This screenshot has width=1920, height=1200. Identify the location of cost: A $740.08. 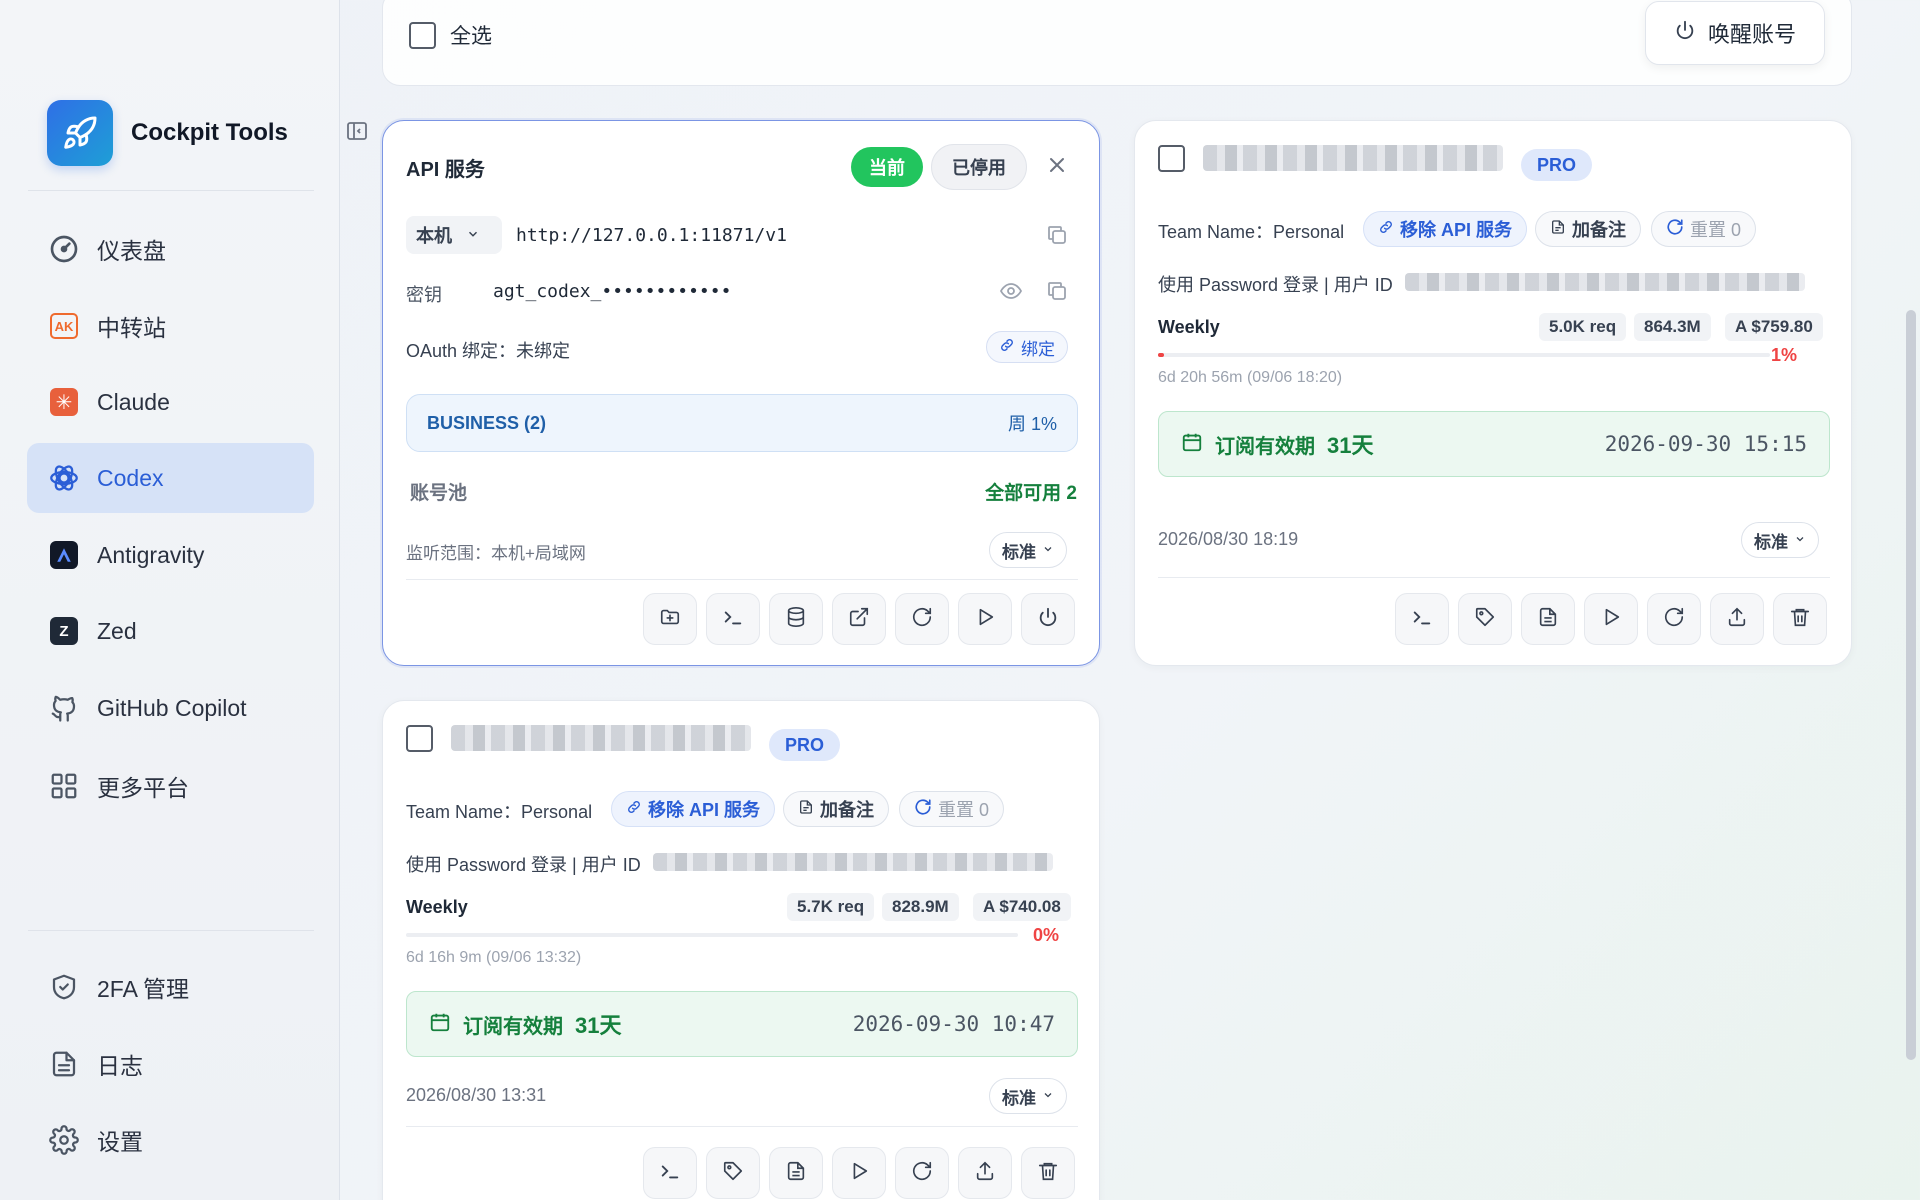
(1022, 907).